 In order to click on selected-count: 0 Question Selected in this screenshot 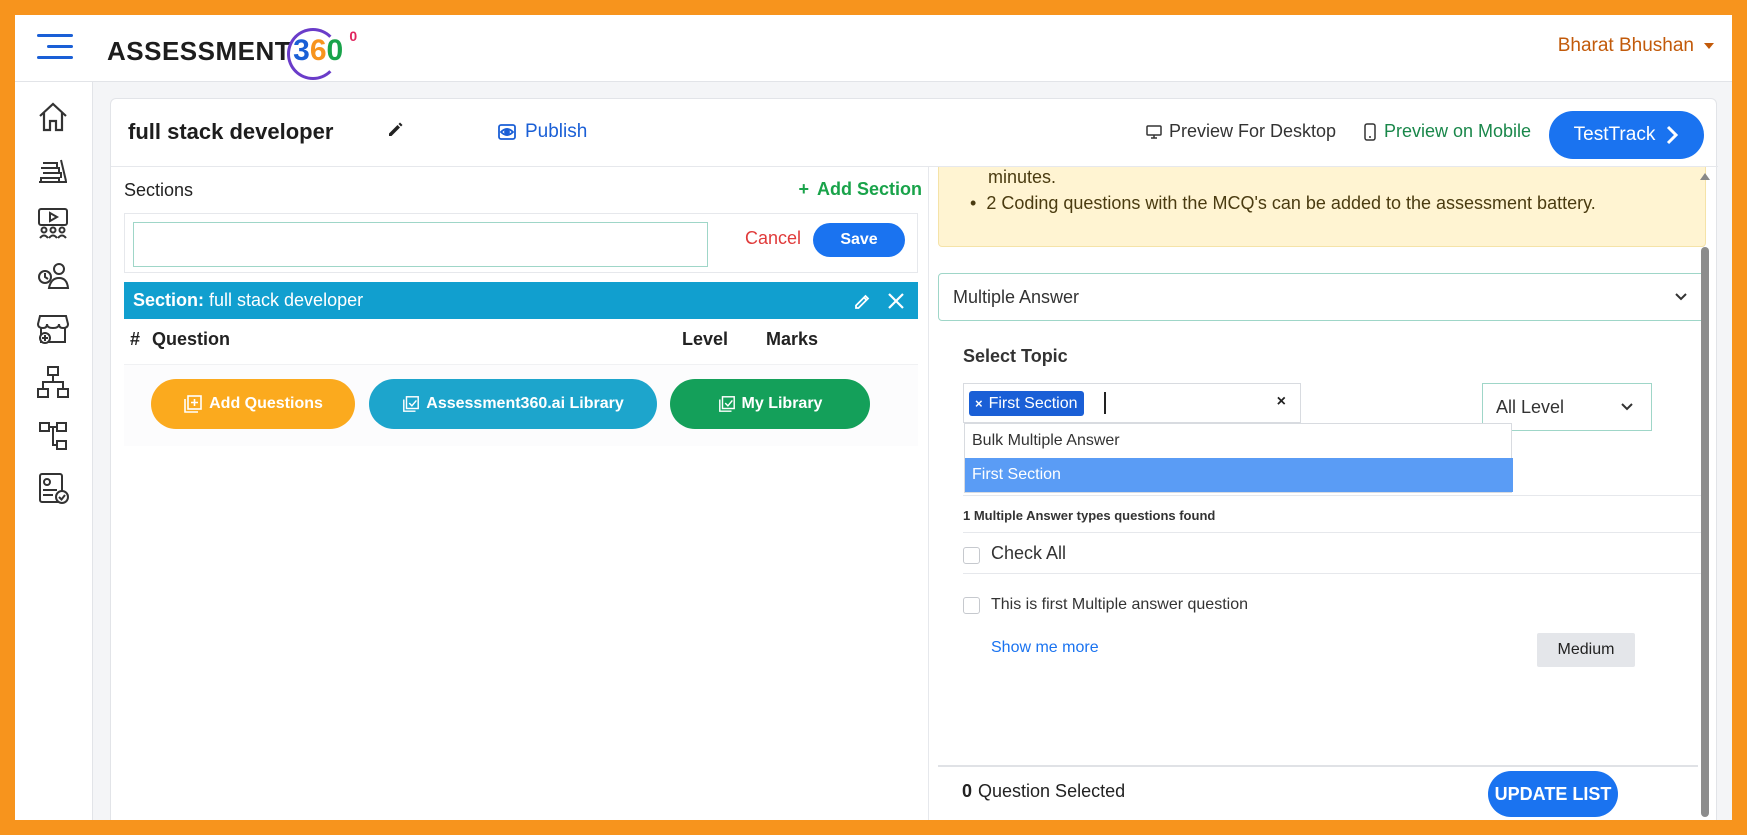, I will do `click(1043, 791)`.